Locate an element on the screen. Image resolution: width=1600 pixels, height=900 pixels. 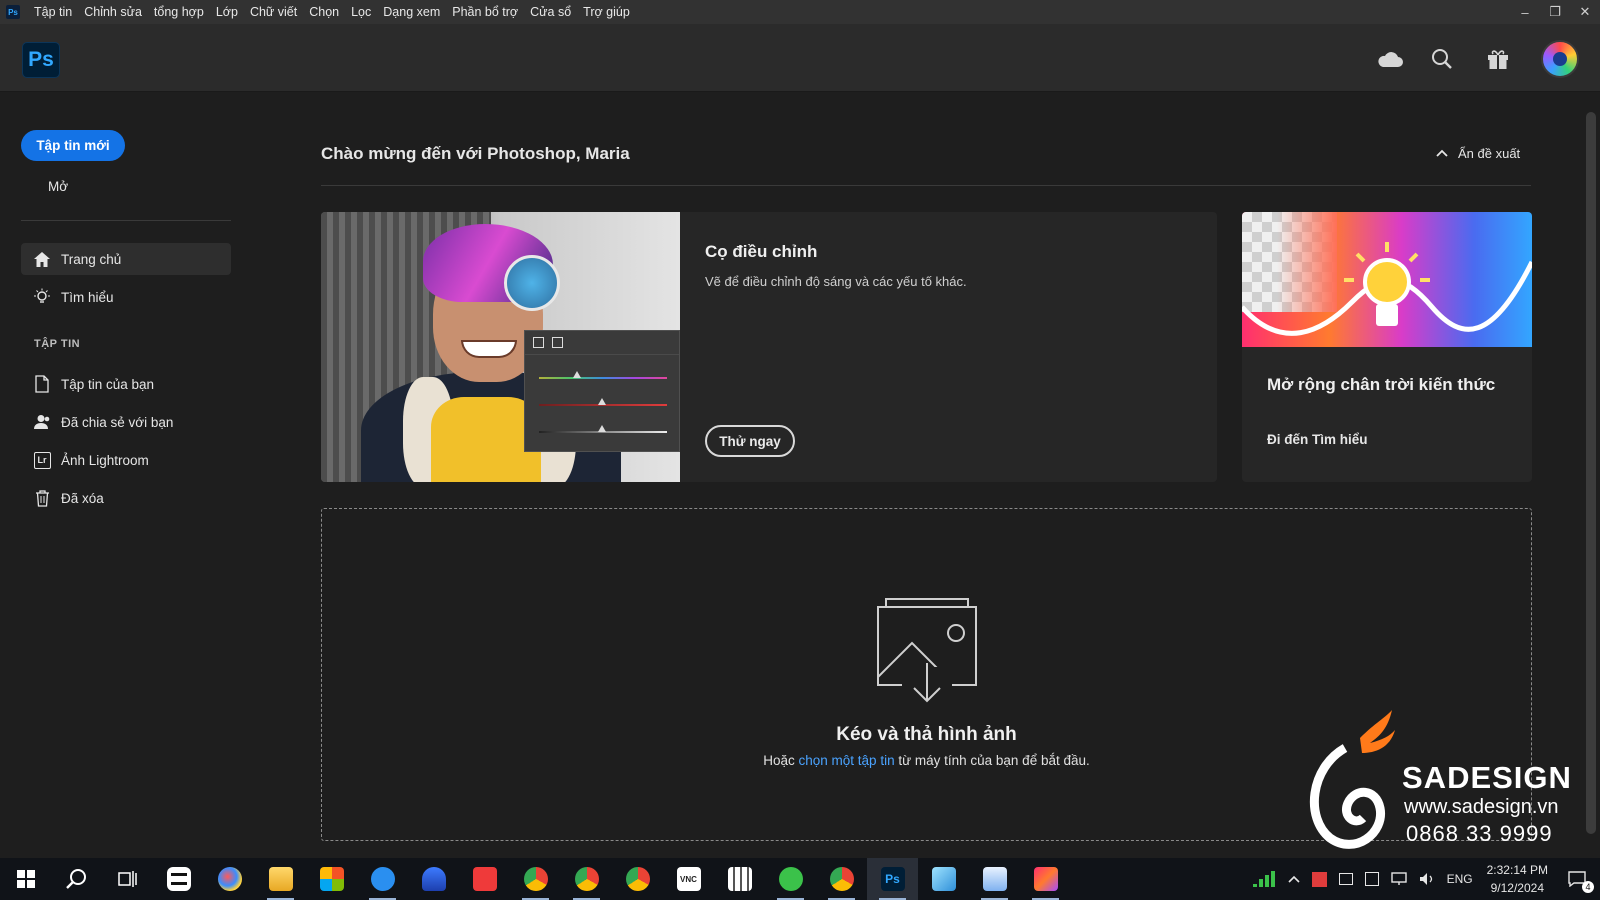
photoshop-app-icon: Ps is located at coordinates (13, 12).